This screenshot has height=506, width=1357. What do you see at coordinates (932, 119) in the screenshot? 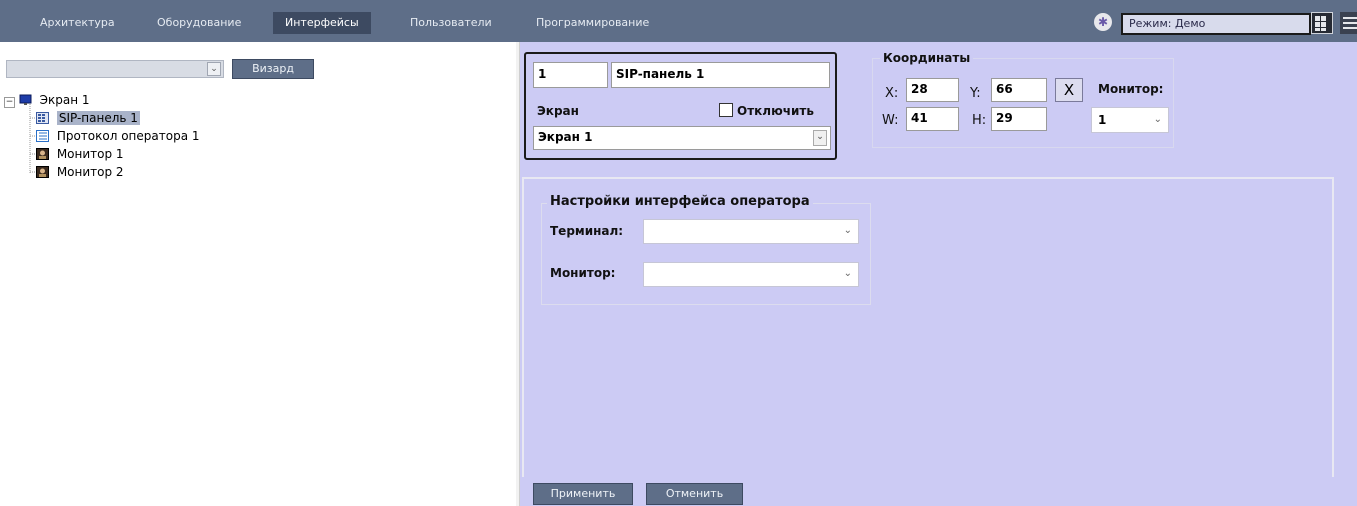
I see `width-field: 41` at bounding box center [932, 119].